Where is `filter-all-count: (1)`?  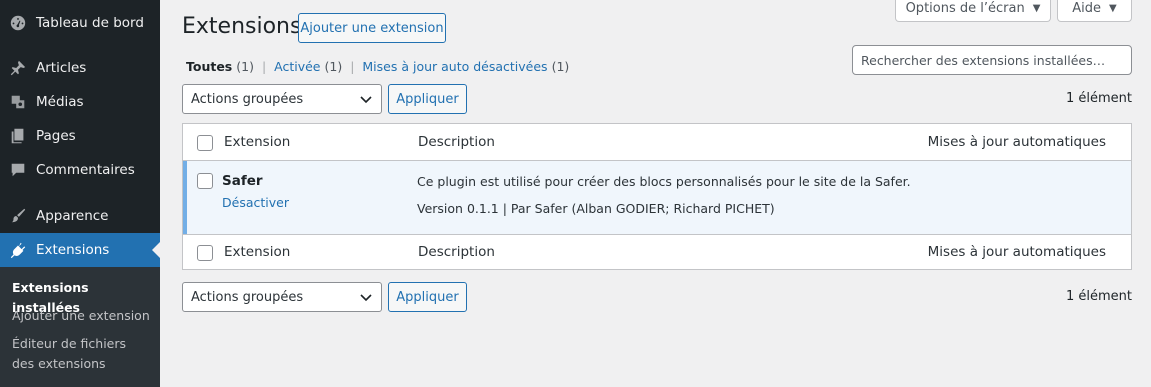 filter-all-count: (1) is located at coordinates (245, 66).